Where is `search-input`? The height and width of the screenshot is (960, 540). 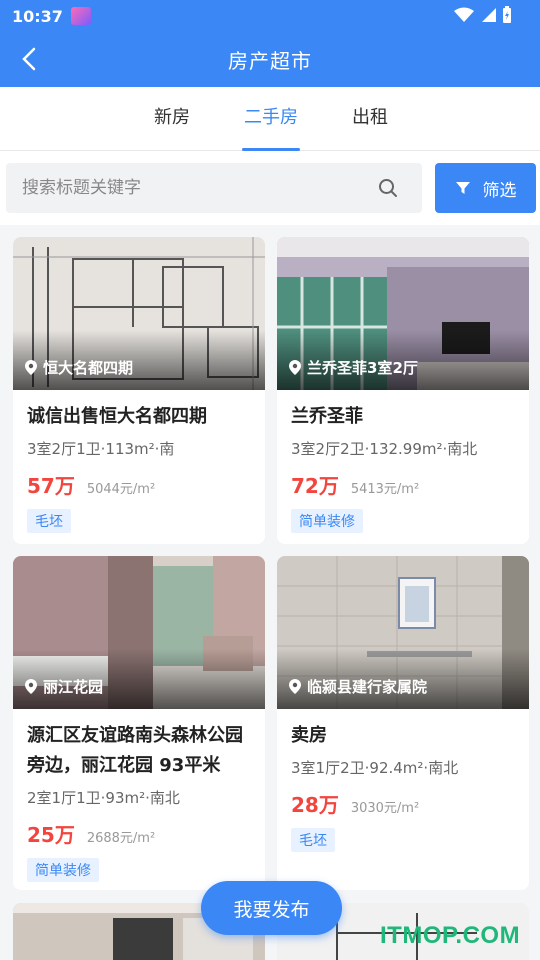 search-input is located at coordinates (186, 188).